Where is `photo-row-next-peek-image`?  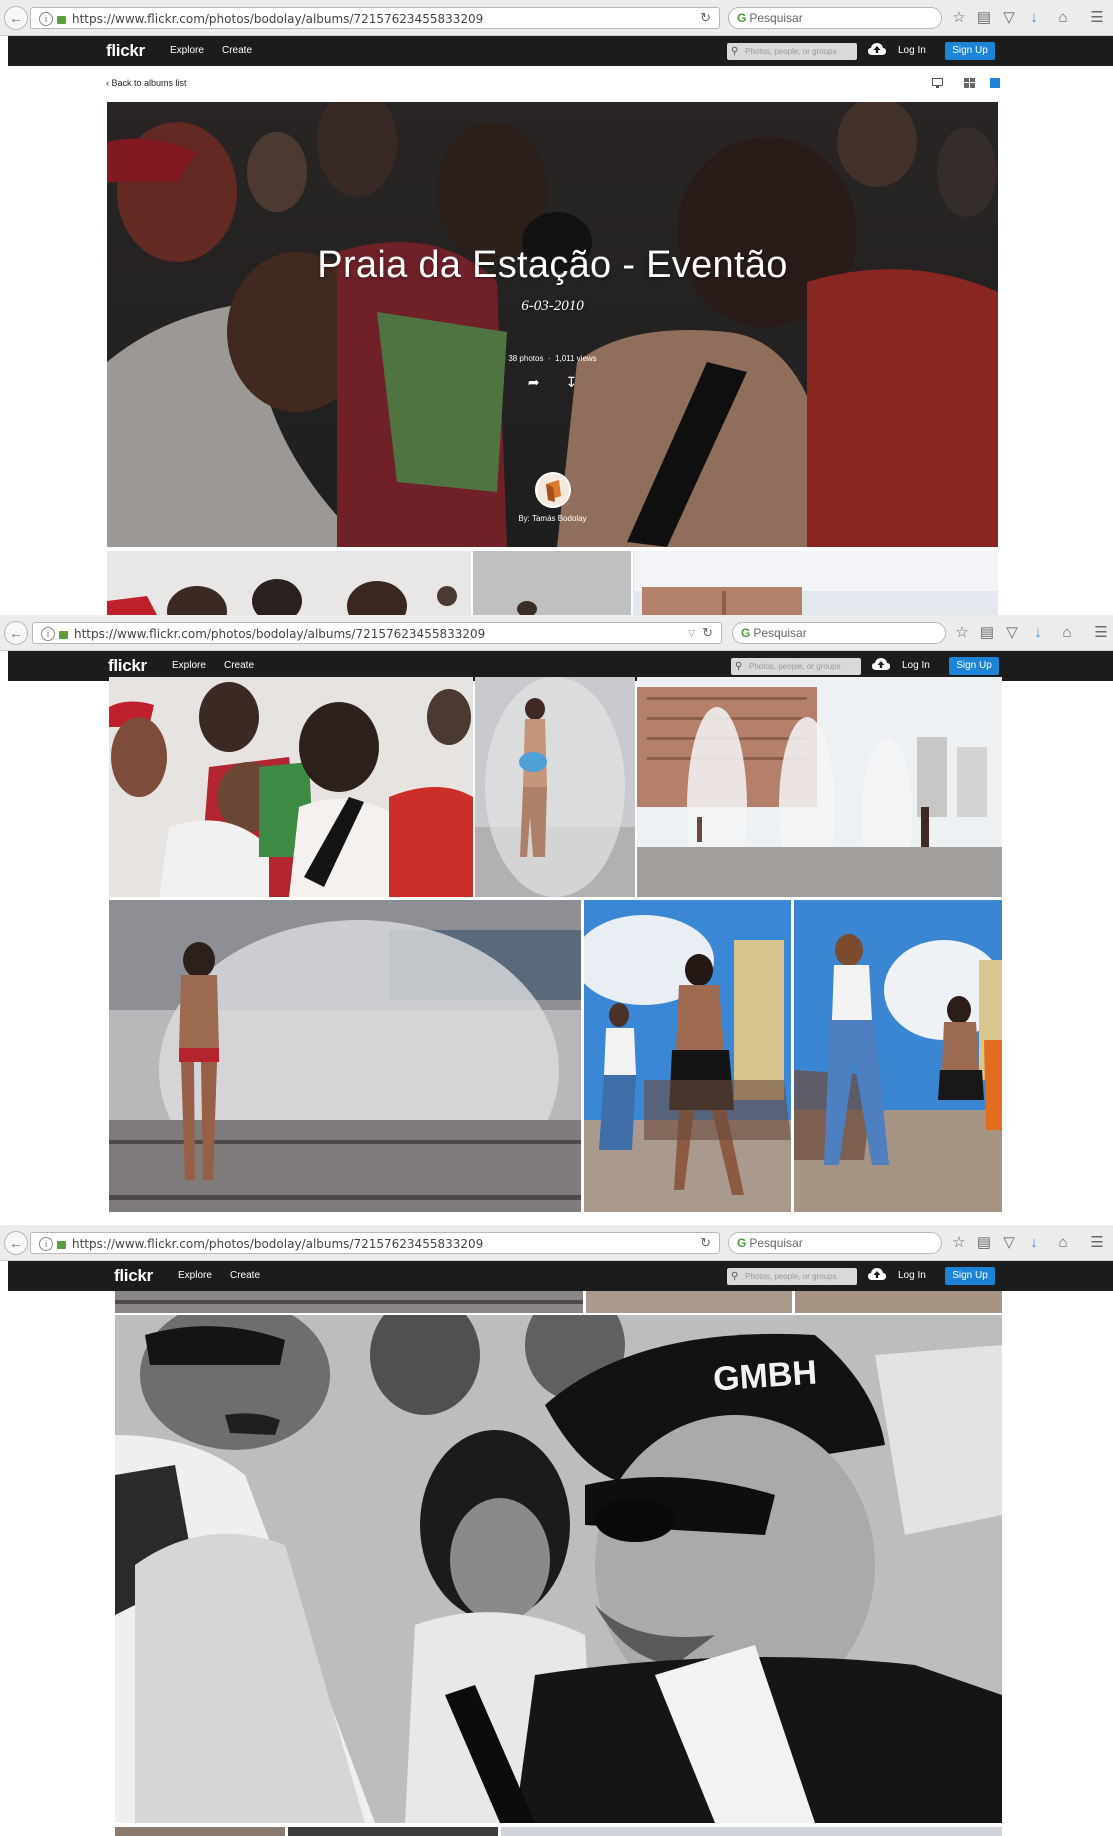
photo-row-next-peek-image is located at coordinates (558, 1831).